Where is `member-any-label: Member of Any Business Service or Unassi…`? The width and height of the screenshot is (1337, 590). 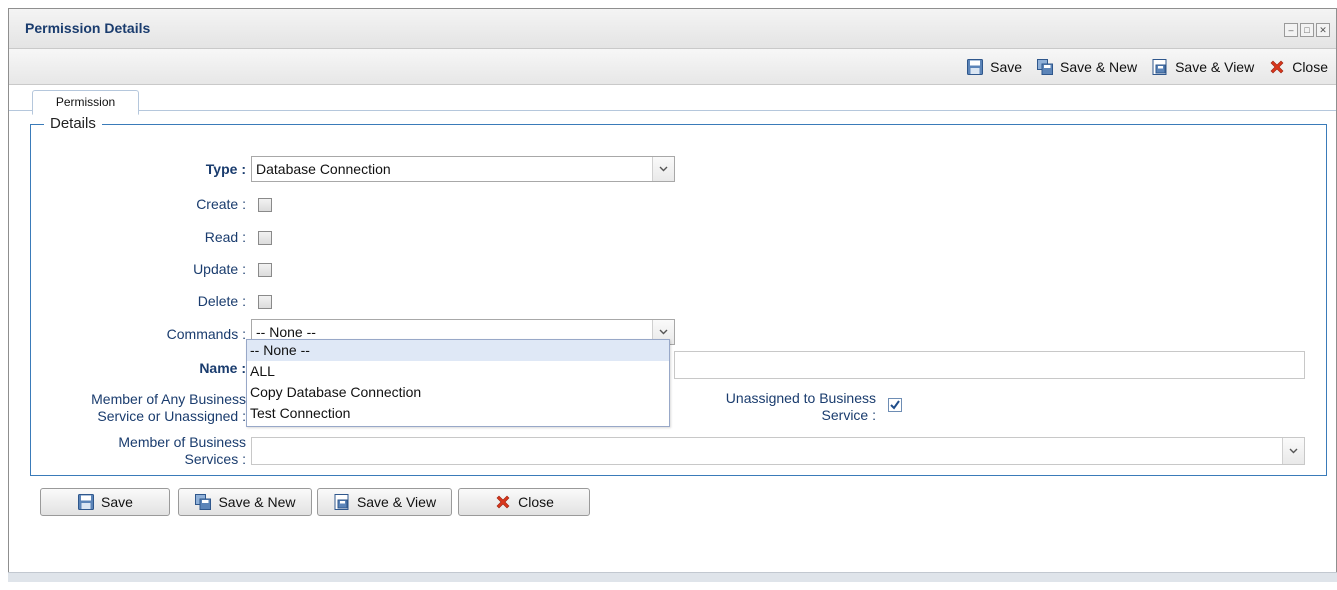 member-any-label: Member of Any Business Service or Unassi… is located at coordinates (143, 408).